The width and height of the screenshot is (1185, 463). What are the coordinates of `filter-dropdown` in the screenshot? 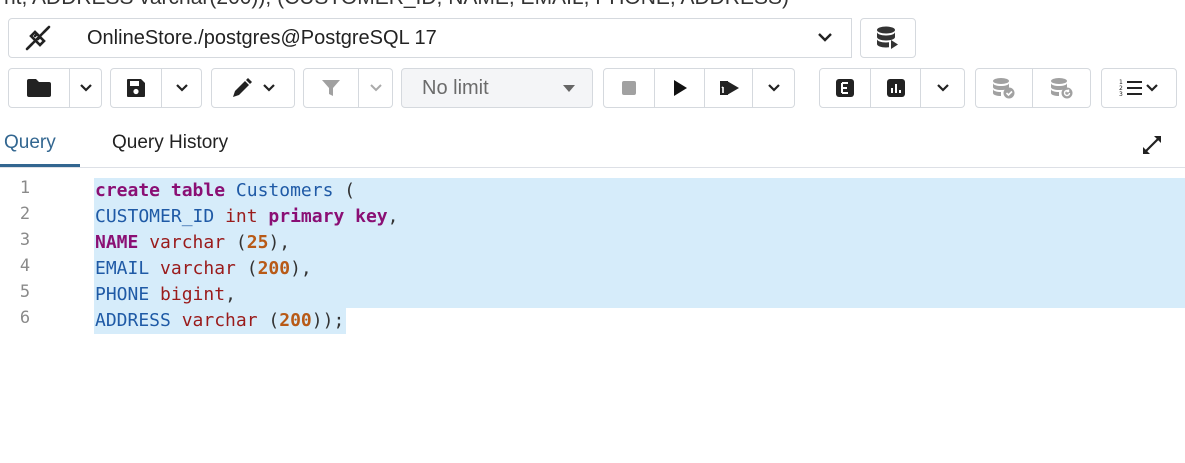 It's located at (376, 88).